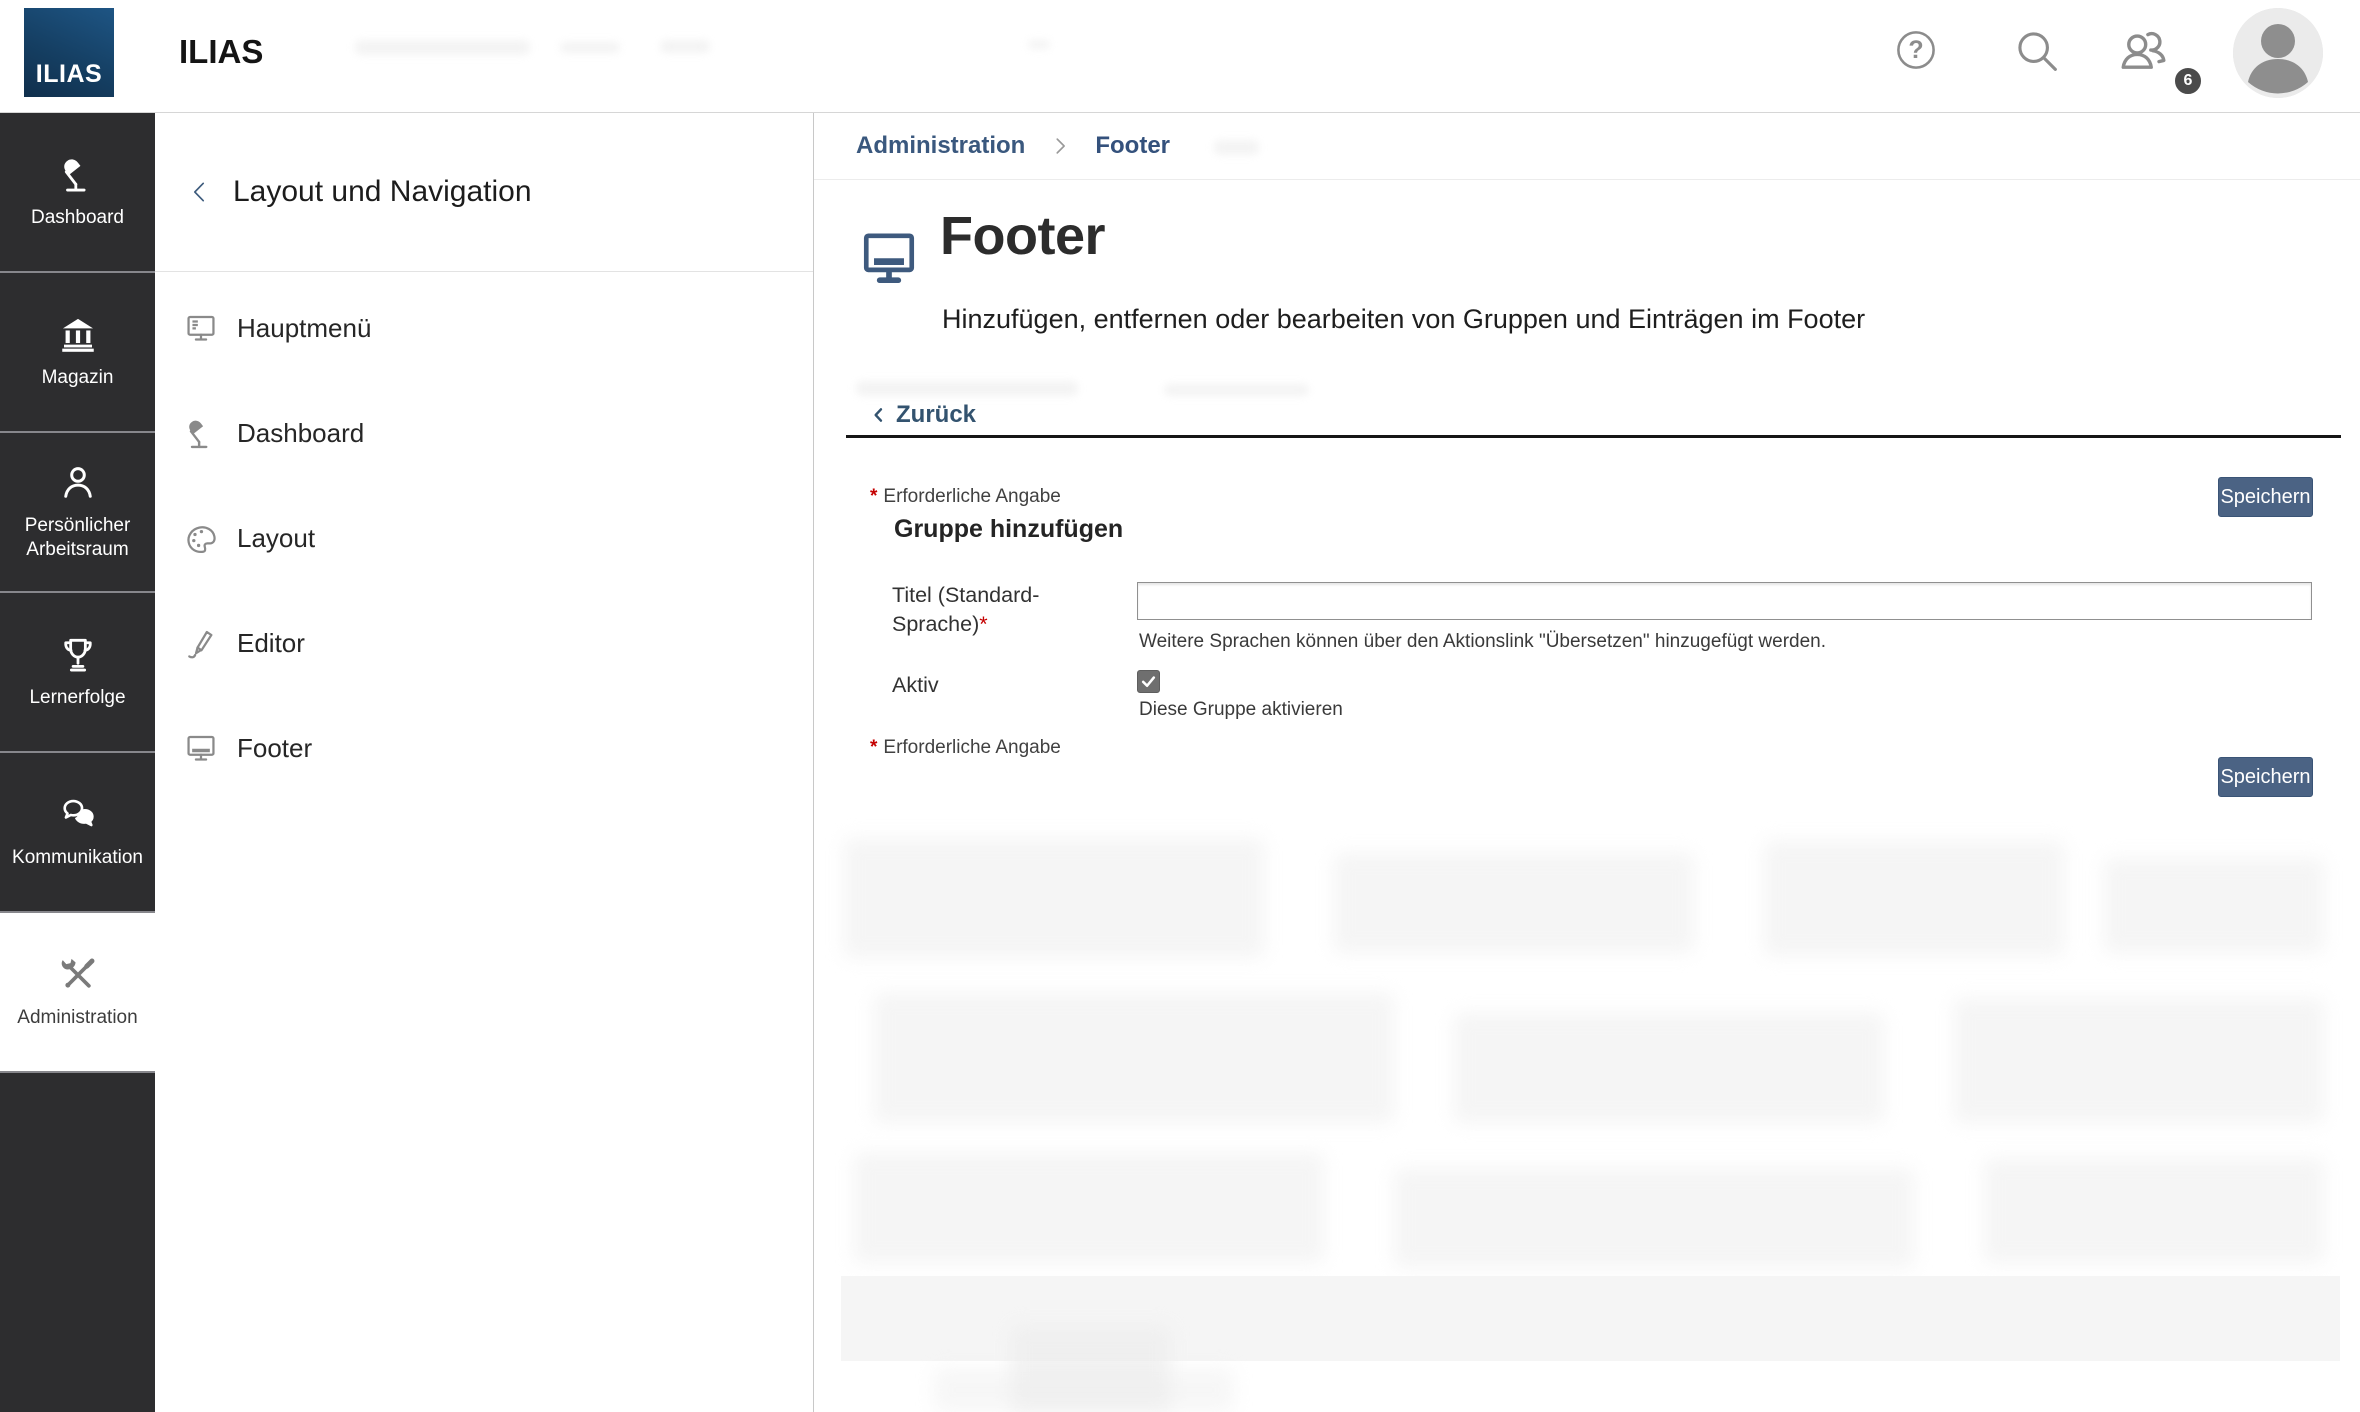 This screenshot has height=1412, width=2360. I want to click on panel-header: Layout und Navigation, so click(484, 192).